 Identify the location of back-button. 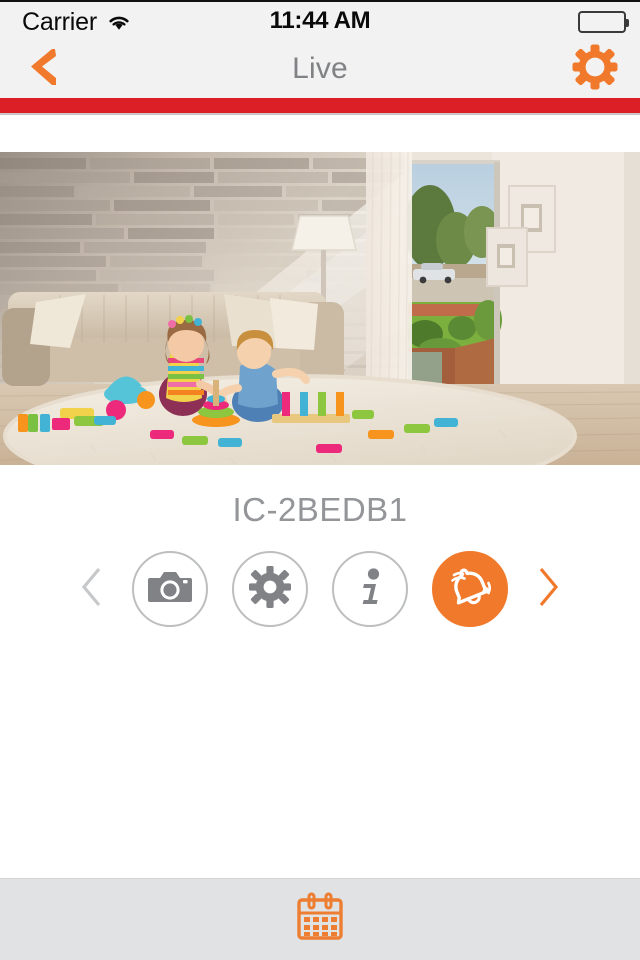
(42, 69).